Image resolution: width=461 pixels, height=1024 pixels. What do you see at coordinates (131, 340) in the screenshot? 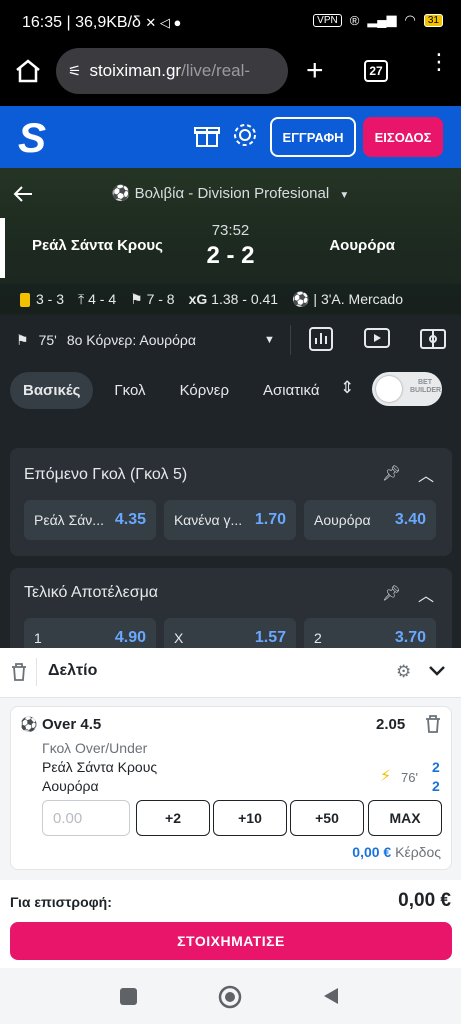
I see `event-text: 8ο Κόρνερ: Αουρόρα` at bounding box center [131, 340].